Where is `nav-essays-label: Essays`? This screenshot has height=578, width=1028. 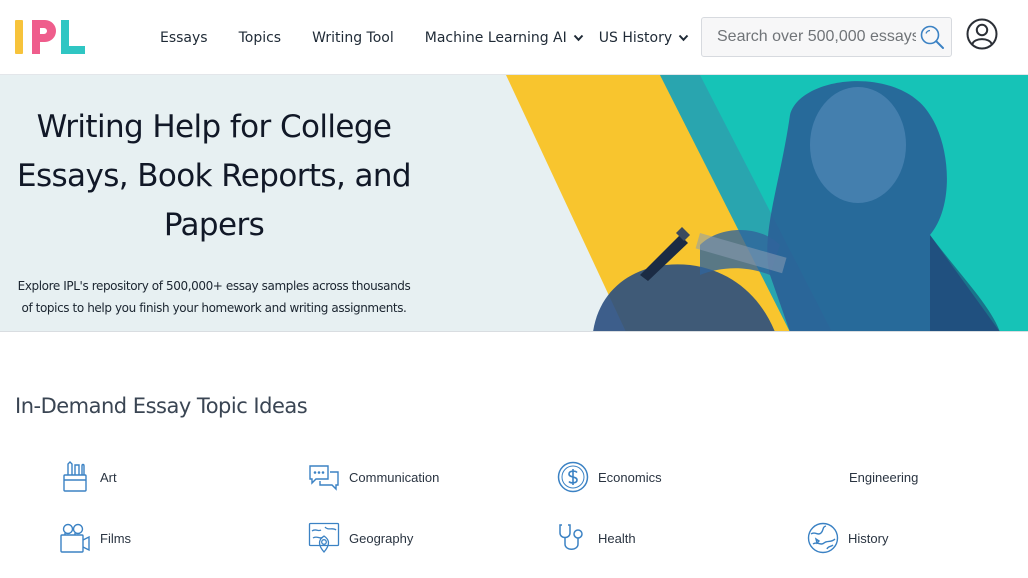 nav-essays-label: Essays is located at coordinates (184, 38).